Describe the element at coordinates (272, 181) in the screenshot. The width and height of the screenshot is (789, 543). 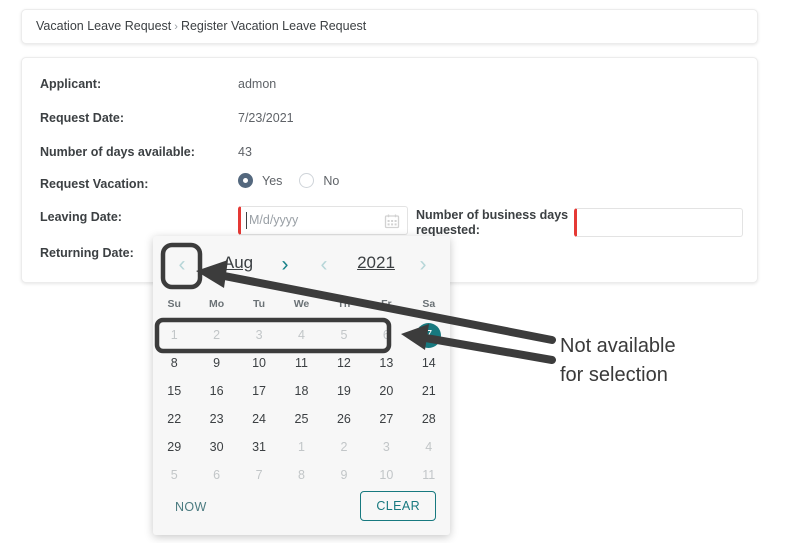
I see `radio-yes-label: Yes` at that location.